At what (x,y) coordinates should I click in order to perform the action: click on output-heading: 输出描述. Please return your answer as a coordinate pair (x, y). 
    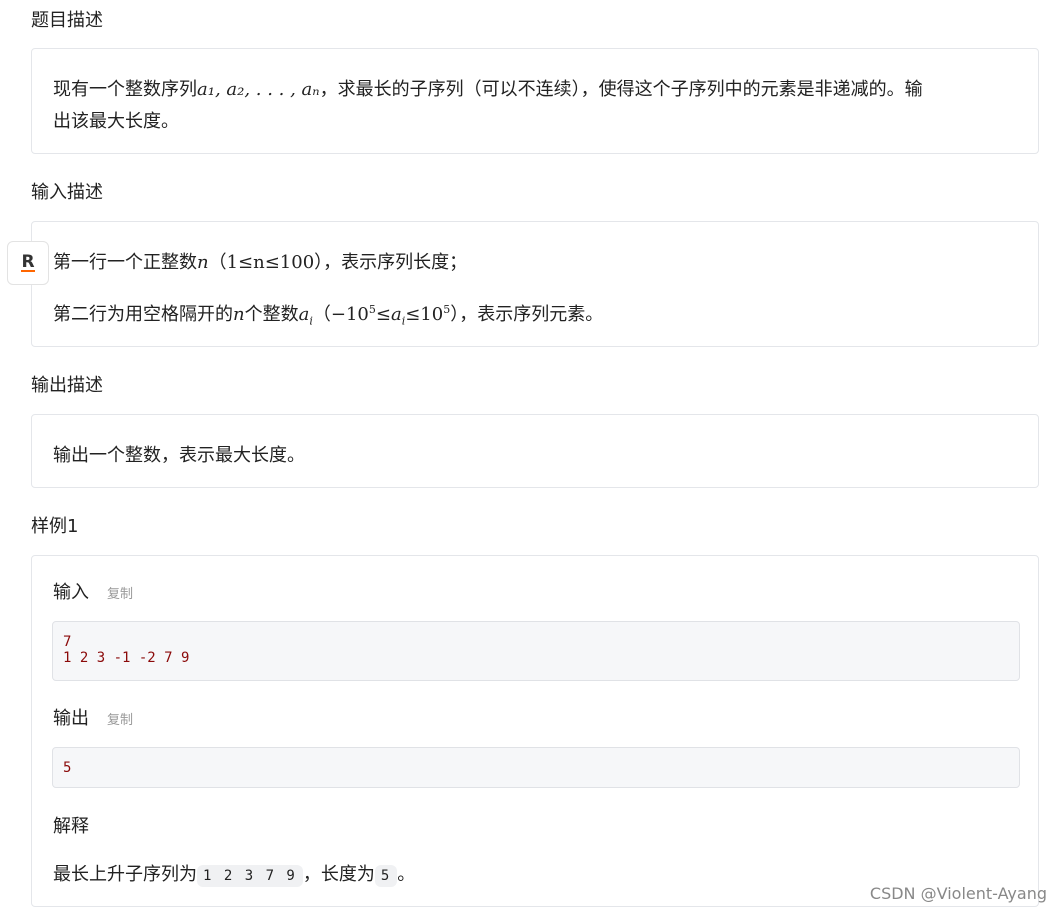
    Looking at the image, I should click on (67, 385).